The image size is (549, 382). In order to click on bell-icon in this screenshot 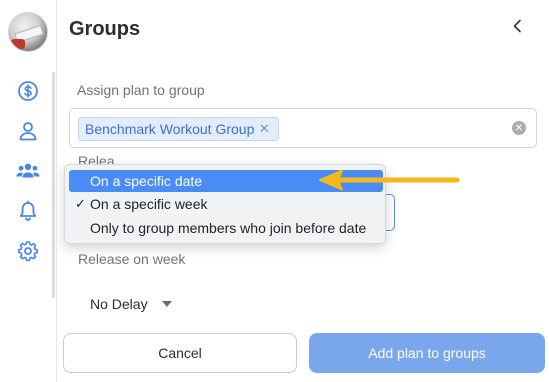, I will do `click(28, 211)`.